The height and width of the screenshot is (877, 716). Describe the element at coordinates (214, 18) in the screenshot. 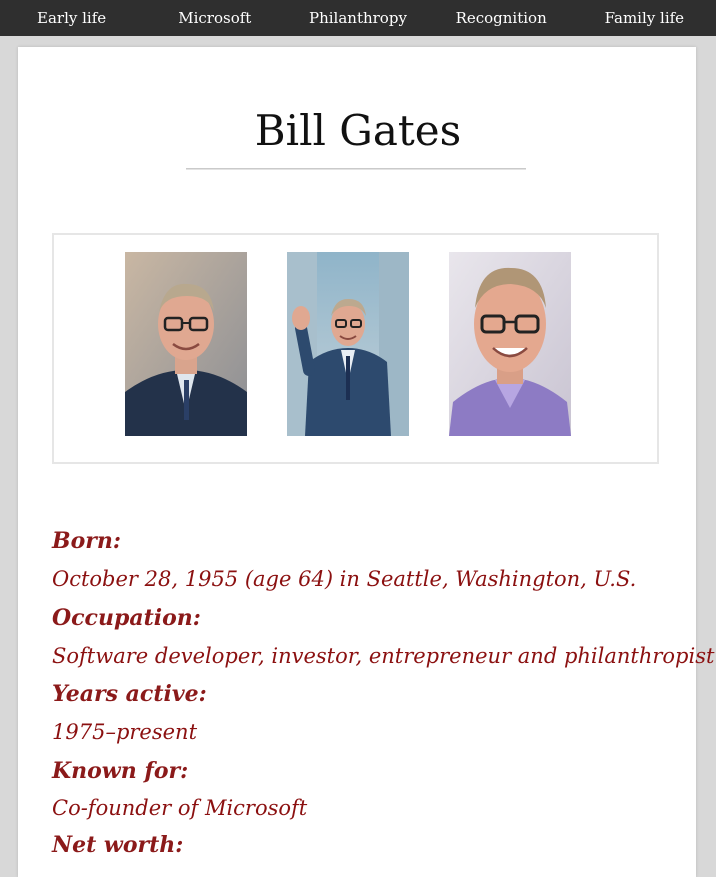

I see `nav-item-microsoft: Microsoft` at that location.